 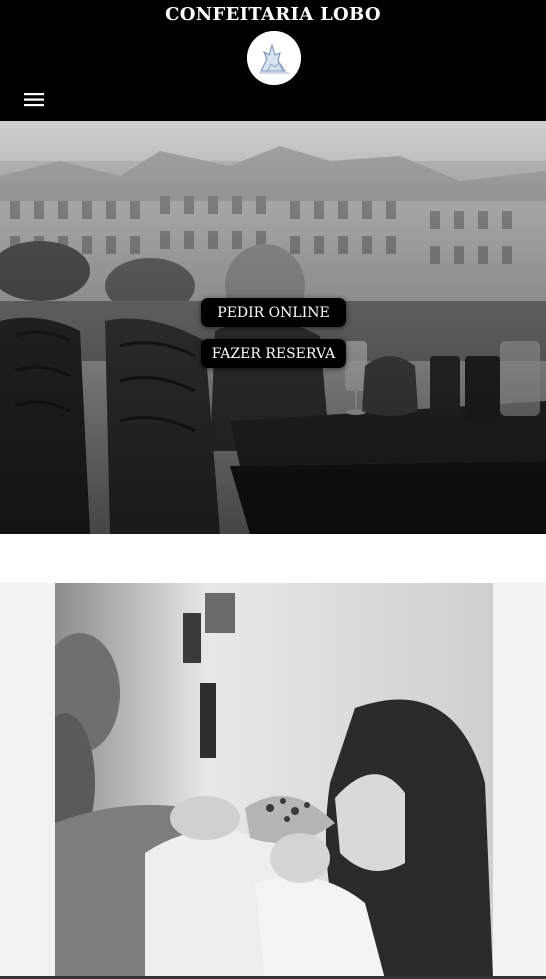 I want to click on order-online-button: PEDIR ONLINE, so click(x=273, y=312).